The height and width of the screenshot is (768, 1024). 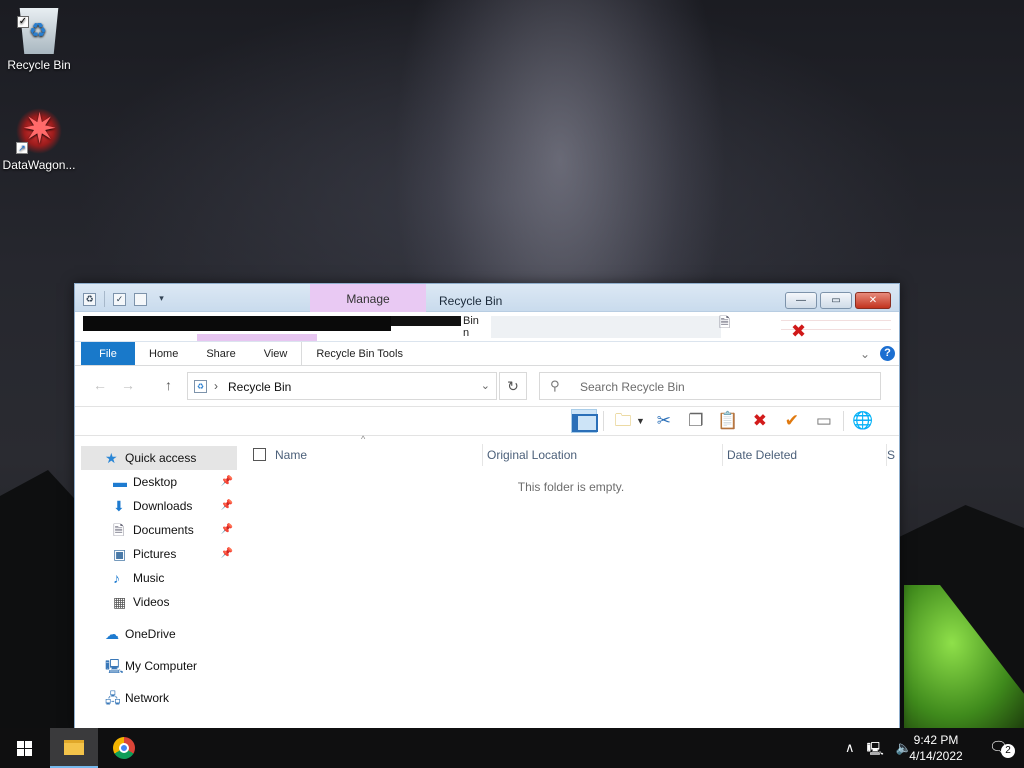 What do you see at coordinates (120, 602) in the screenshot?
I see `film-icon: ▦` at bounding box center [120, 602].